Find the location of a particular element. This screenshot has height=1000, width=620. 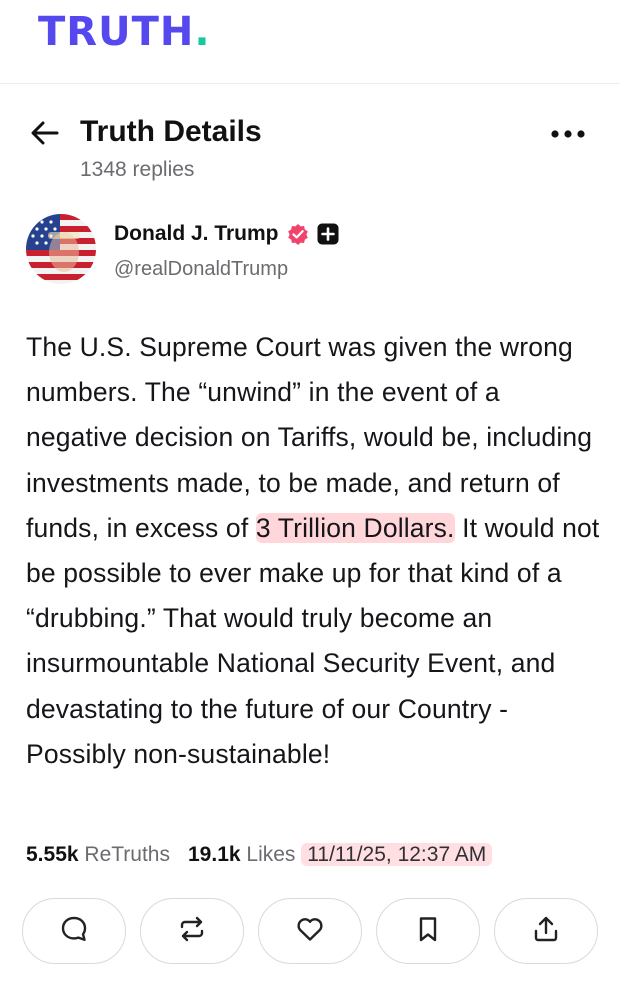

likes-count: 19.1k is located at coordinates (214, 854).